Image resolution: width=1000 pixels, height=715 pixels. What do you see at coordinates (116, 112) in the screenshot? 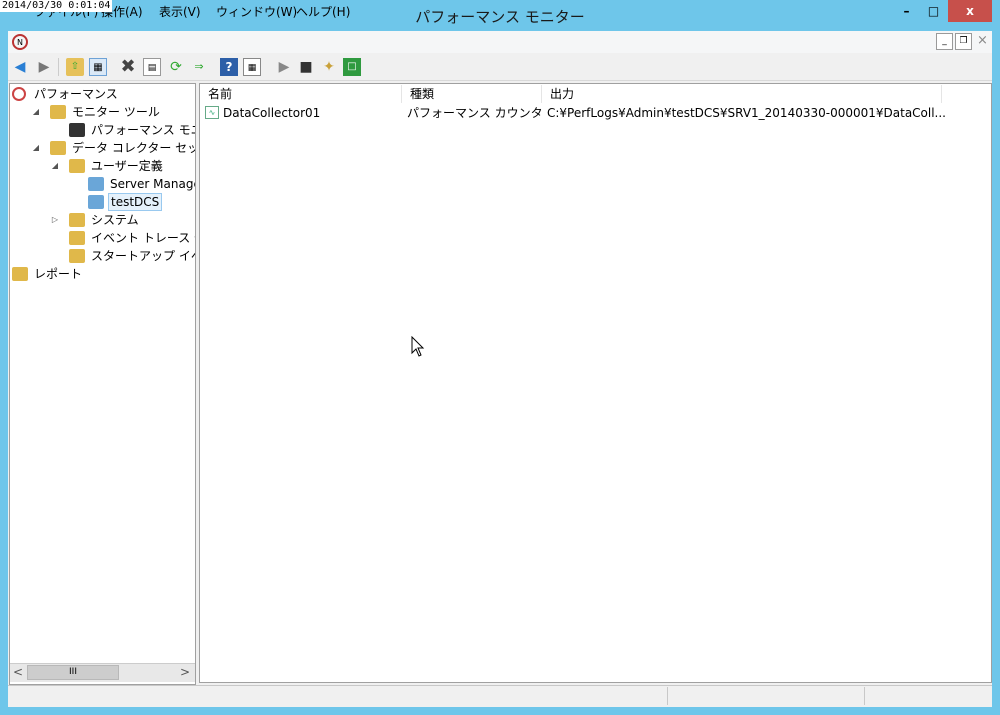
I see `tree-node-label: モニター ツール` at bounding box center [116, 112].